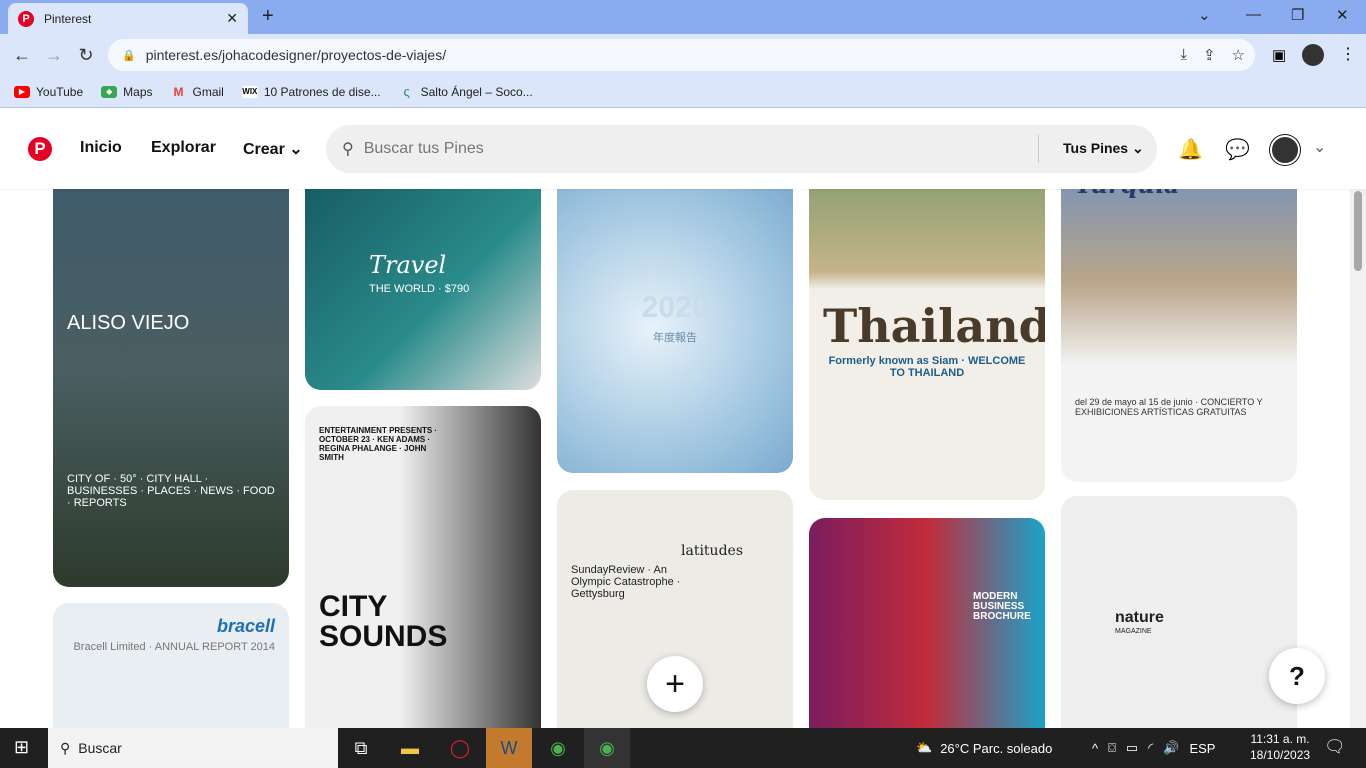 This screenshot has height=768, width=1366. I want to click on pin-nature-magazine: nature MAGAZINE, so click(1179, 612).